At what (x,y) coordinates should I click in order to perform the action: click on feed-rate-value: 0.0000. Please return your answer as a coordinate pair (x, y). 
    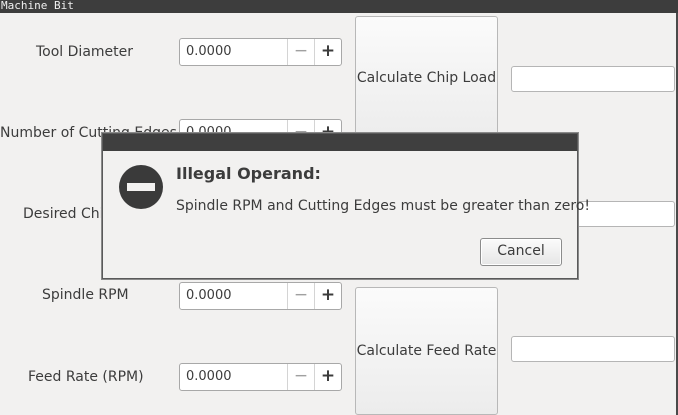
    Looking at the image, I should click on (209, 376).